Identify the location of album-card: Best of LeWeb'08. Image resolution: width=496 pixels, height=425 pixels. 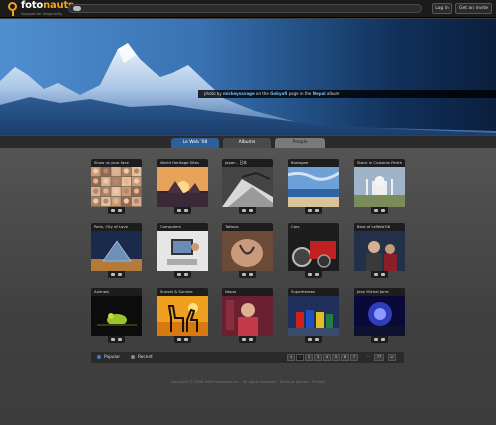
(379, 251).